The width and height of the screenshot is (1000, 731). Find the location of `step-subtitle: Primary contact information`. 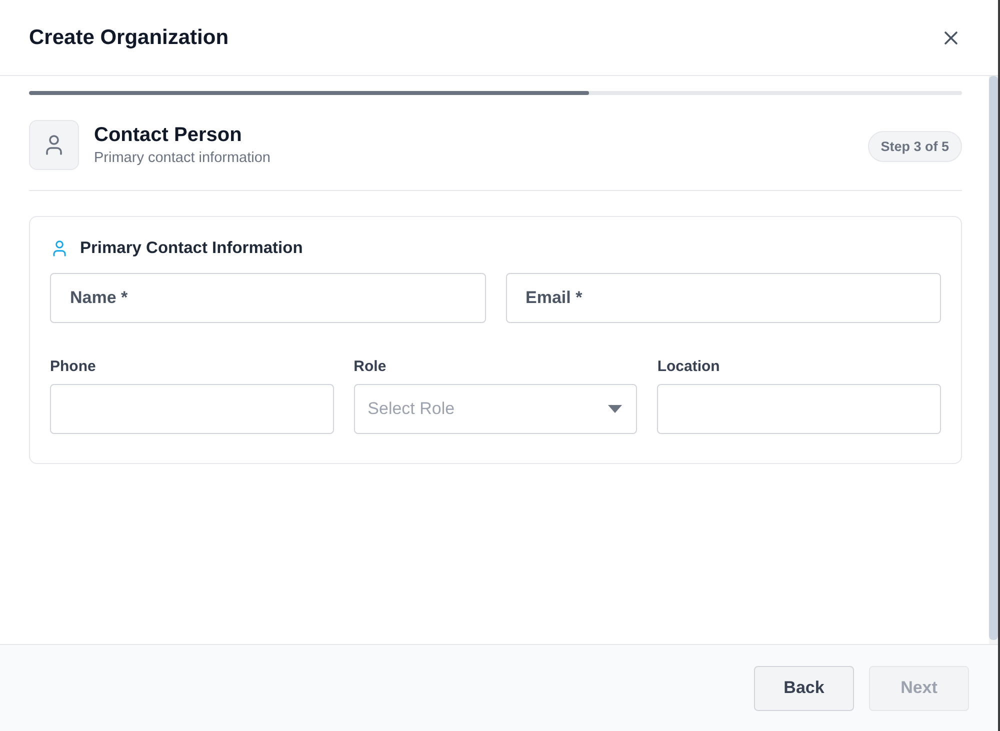

step-subtitle: Primary contact information is located at coordinates (183, 158).